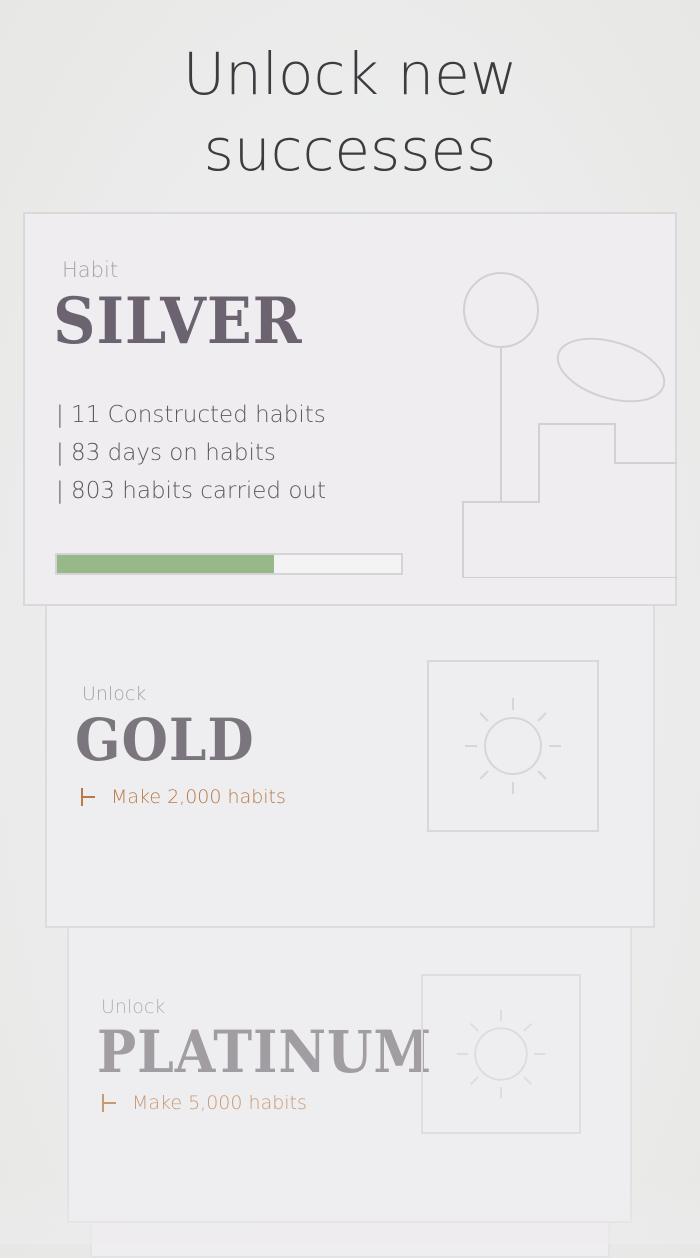  Describe the element at coordinates (350, 74) in the screenshot. I see `title-line-1: Unlock new` at that location.